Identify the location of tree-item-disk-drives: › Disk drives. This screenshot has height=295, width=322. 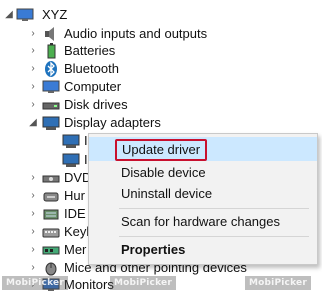
(161, 105).